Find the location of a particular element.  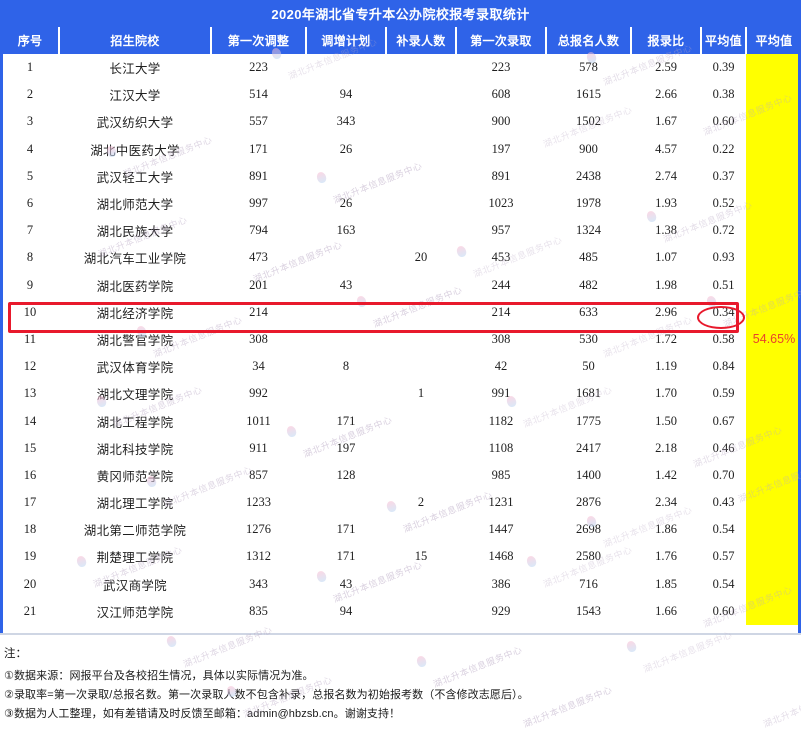

row-cell-makeup-count: 15 is located at coordinates (421, 557).